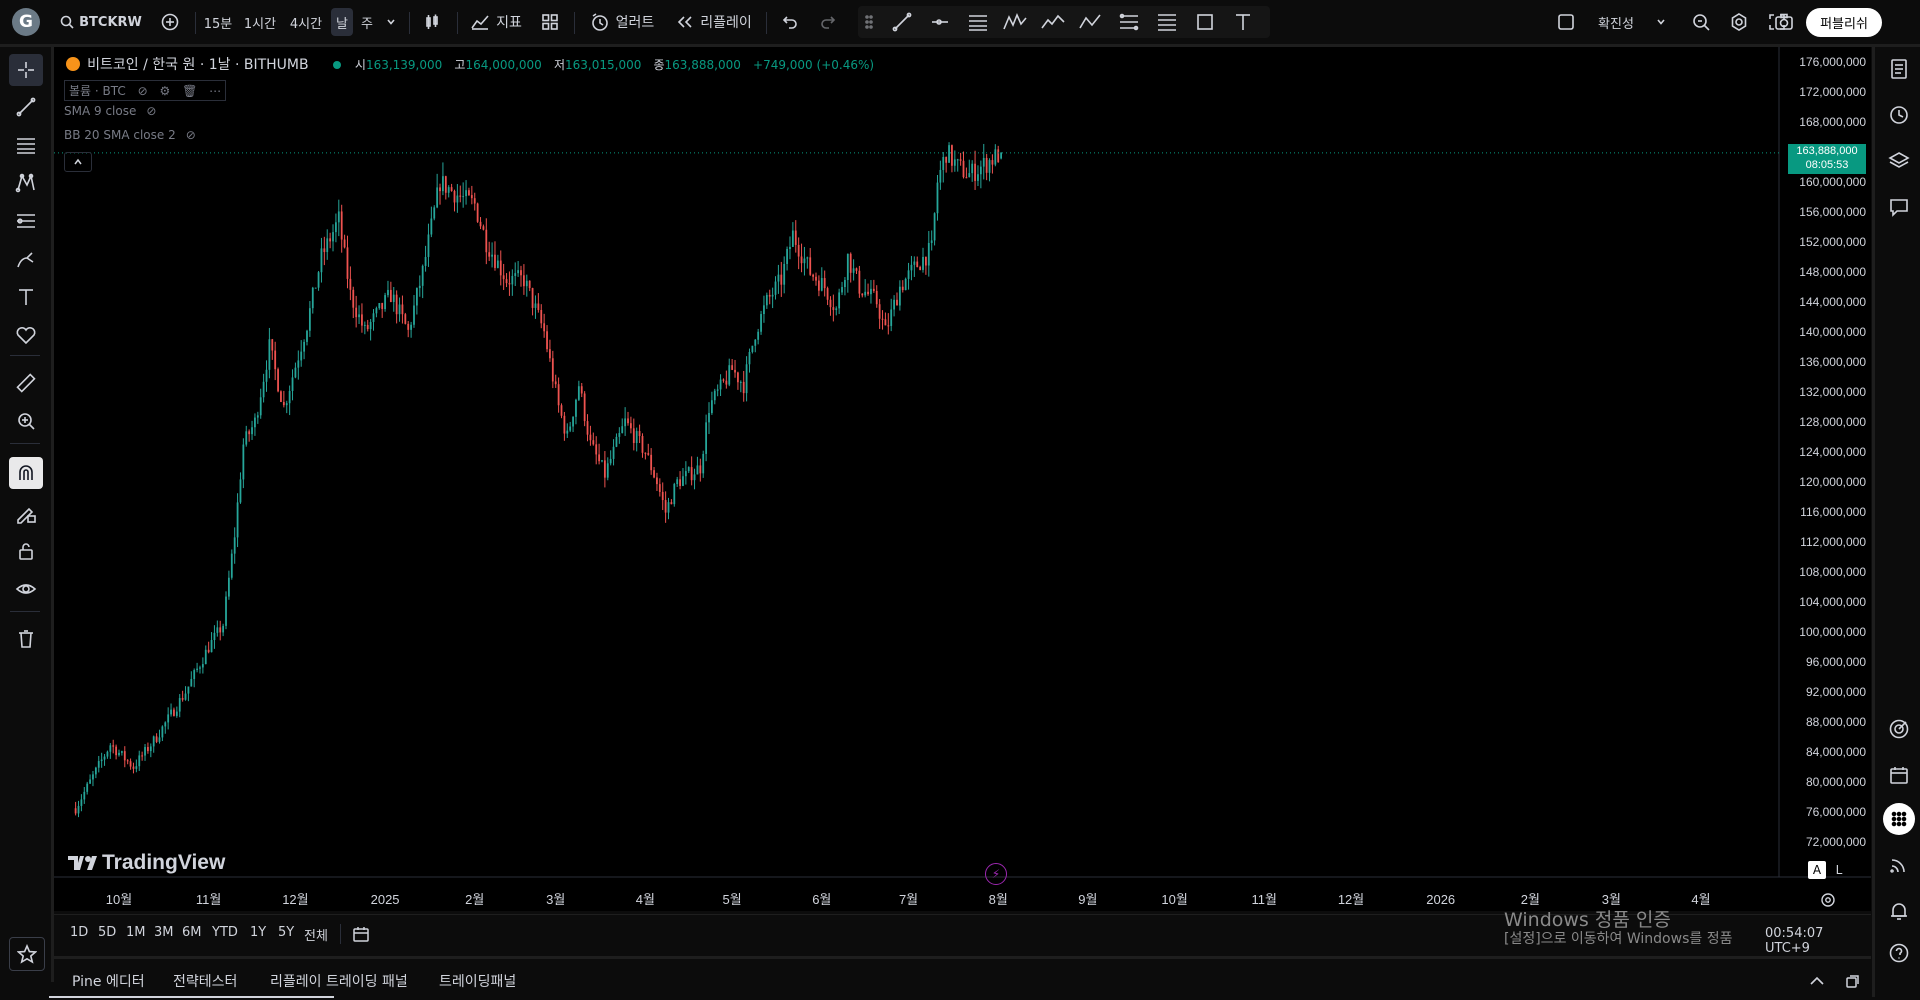  Describe the element at coordinates (1784, 22) in the screenshot. I see `screenshot-button` at that location.